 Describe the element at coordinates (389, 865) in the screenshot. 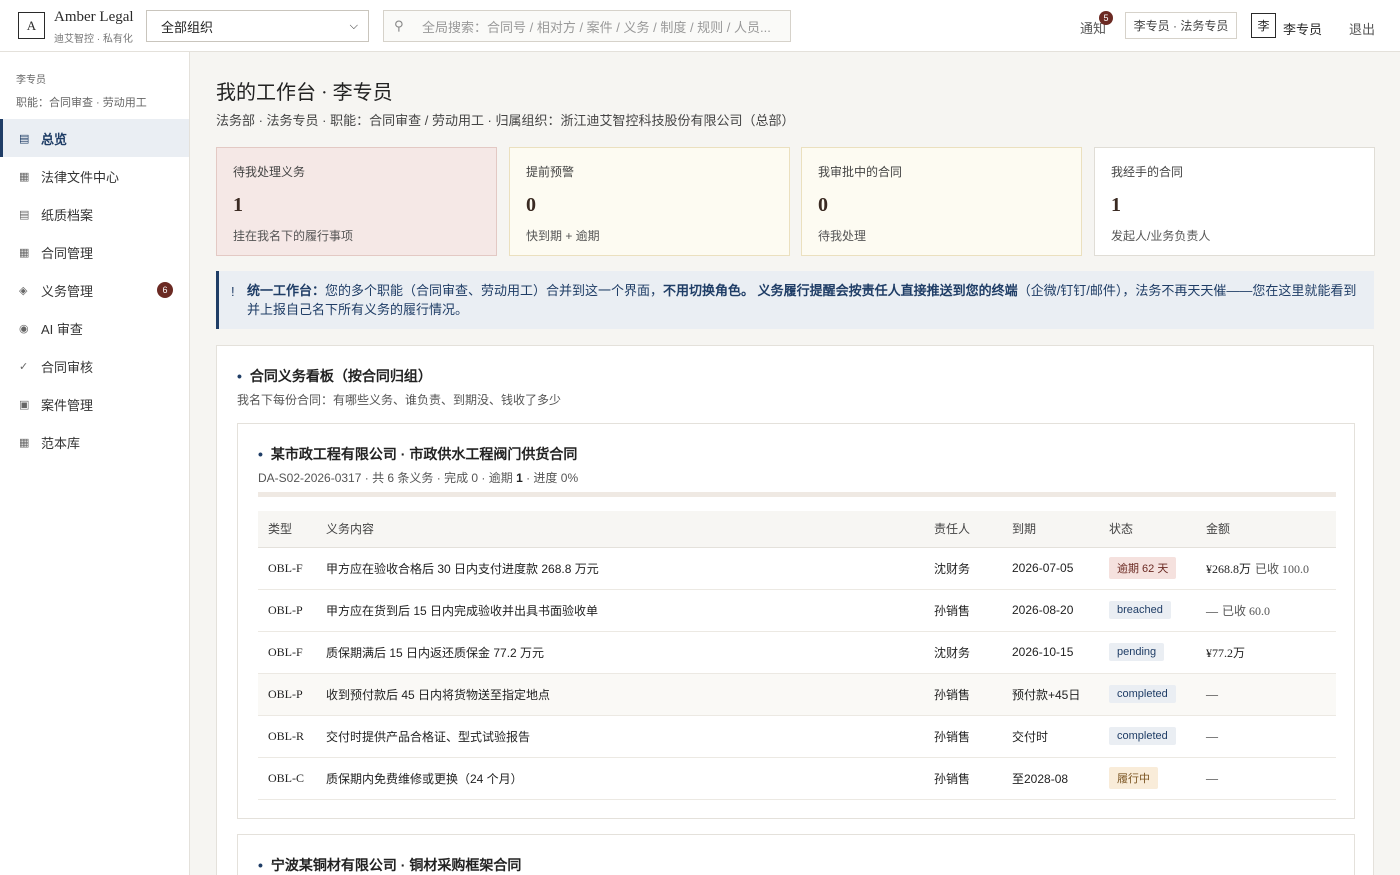

I see `contract-title: • 宁波某铜材有限公司 · 铜材采购框架合同` at that location.